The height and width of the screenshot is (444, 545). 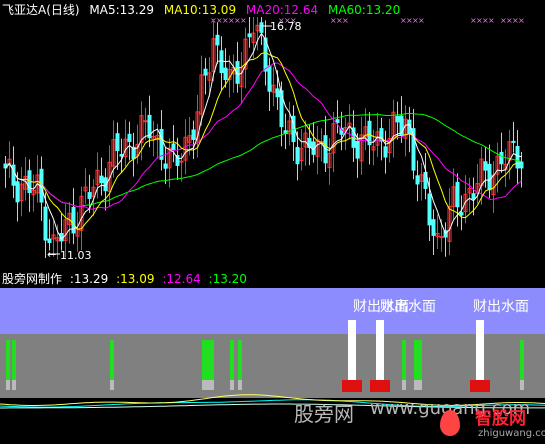 I want to click on ma10-value: MA10:13.09, so click(x=200, y=10).